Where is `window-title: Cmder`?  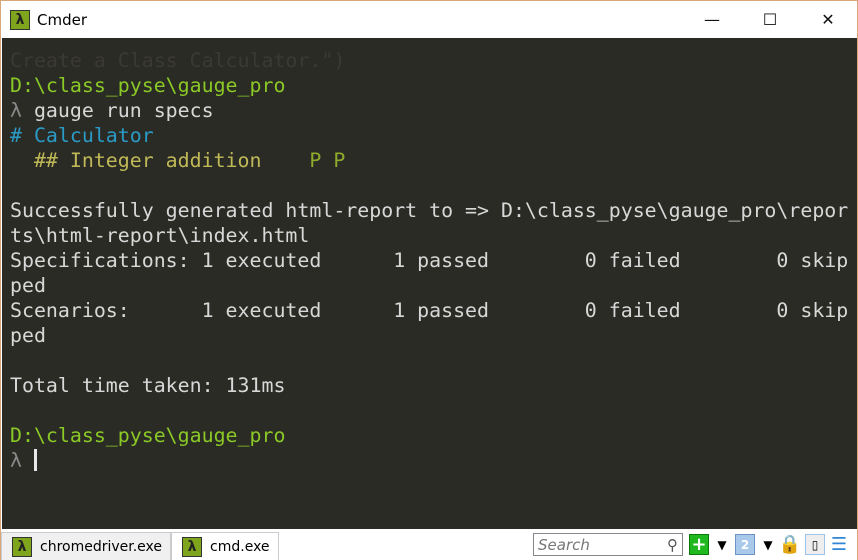 window-title: Cmder is located at coordinates (62, 19).